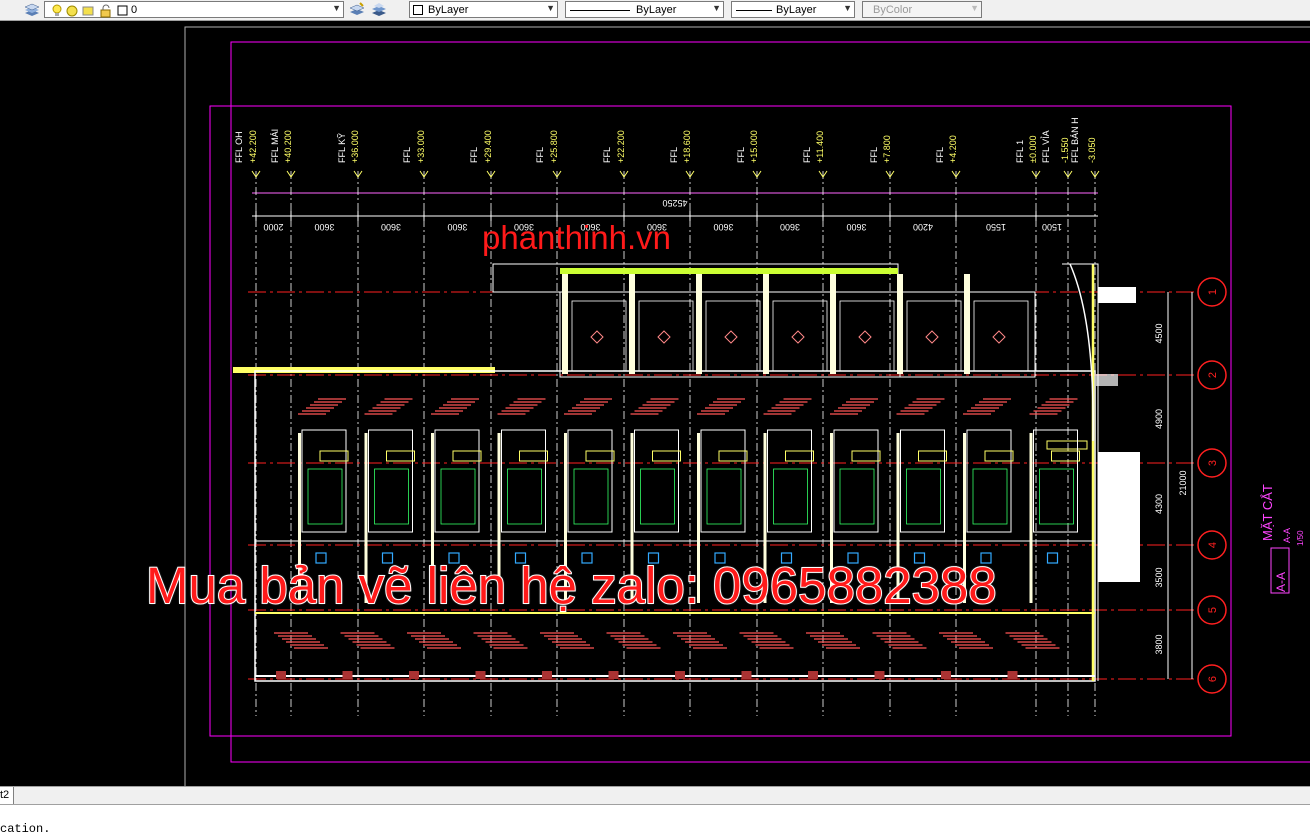 The image size is (1310, 837). What do you see at coordinates (1020, 151) in the screenshot?
I see `level-label: FFL 1` at bounding box center [1020, 151].